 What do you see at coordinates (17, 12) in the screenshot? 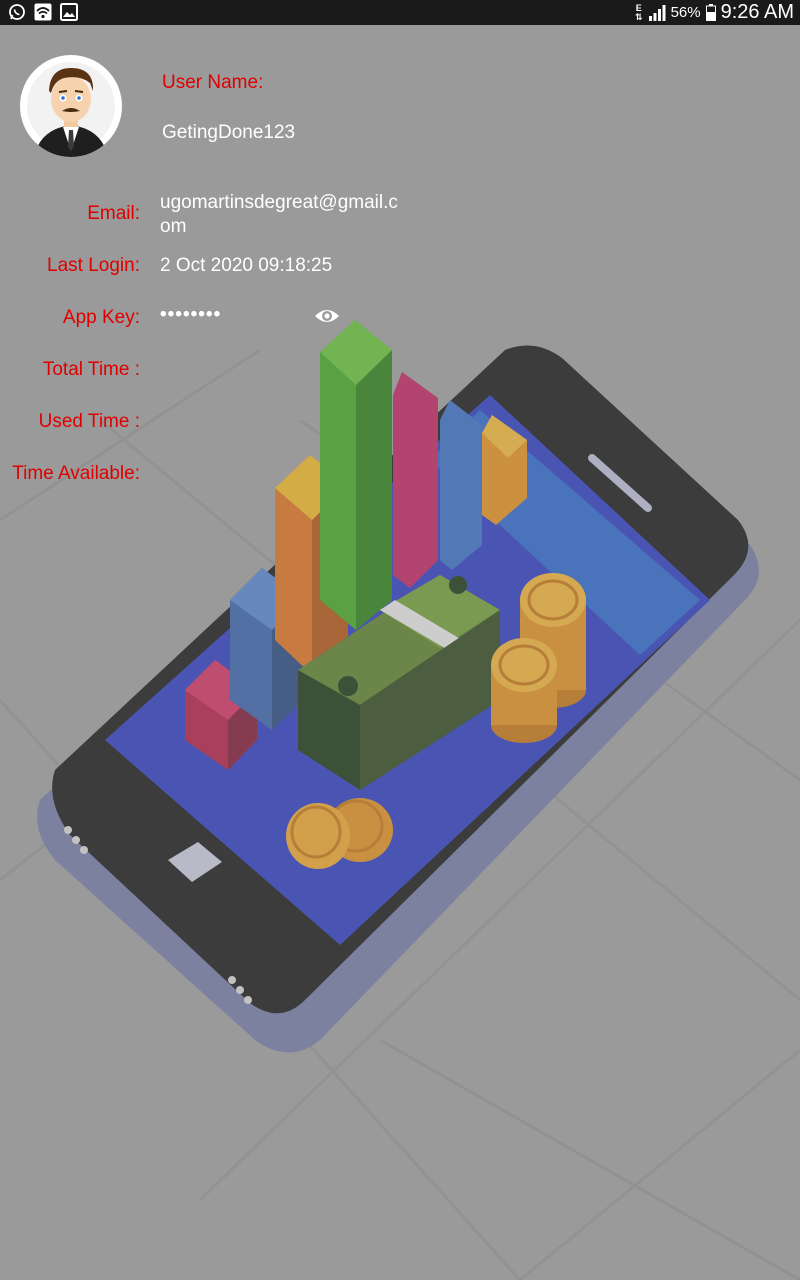
I see `whatsapp-icon` at bounding box center [17, 12].